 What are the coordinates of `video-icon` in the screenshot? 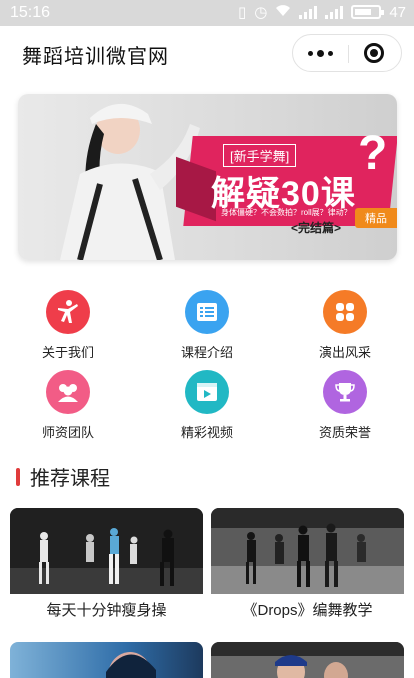 It's located at (207, 392).